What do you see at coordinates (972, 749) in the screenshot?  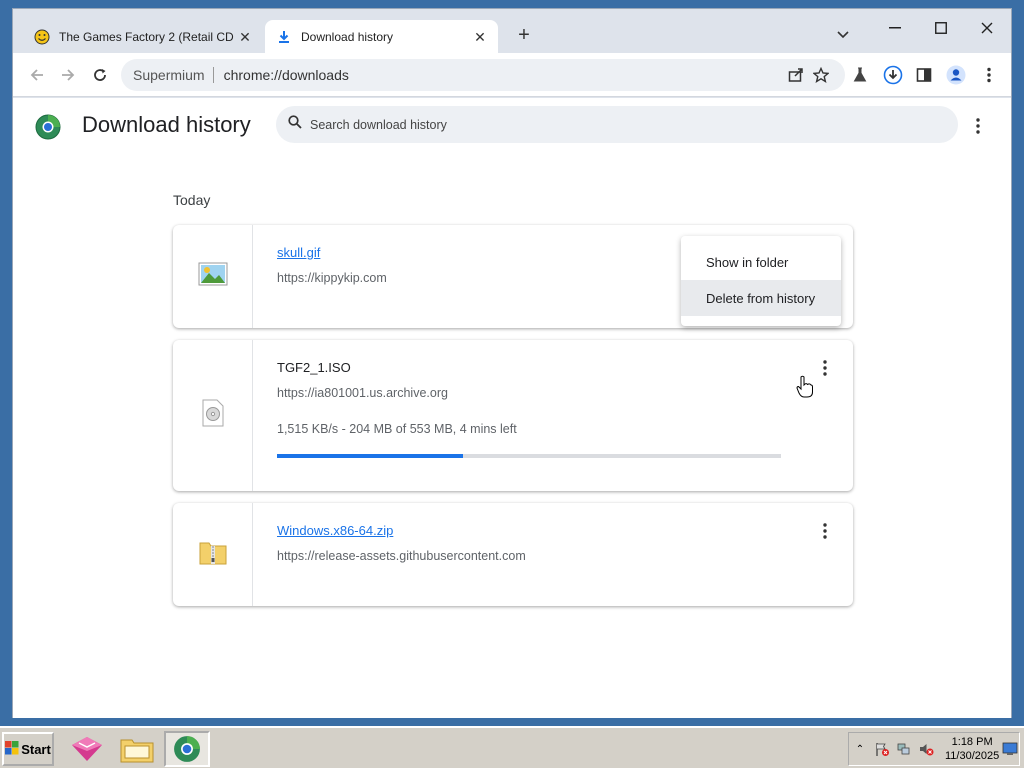 I see `clock: 1:18 PM 11/30/2025` at bounding box center [972, 749].